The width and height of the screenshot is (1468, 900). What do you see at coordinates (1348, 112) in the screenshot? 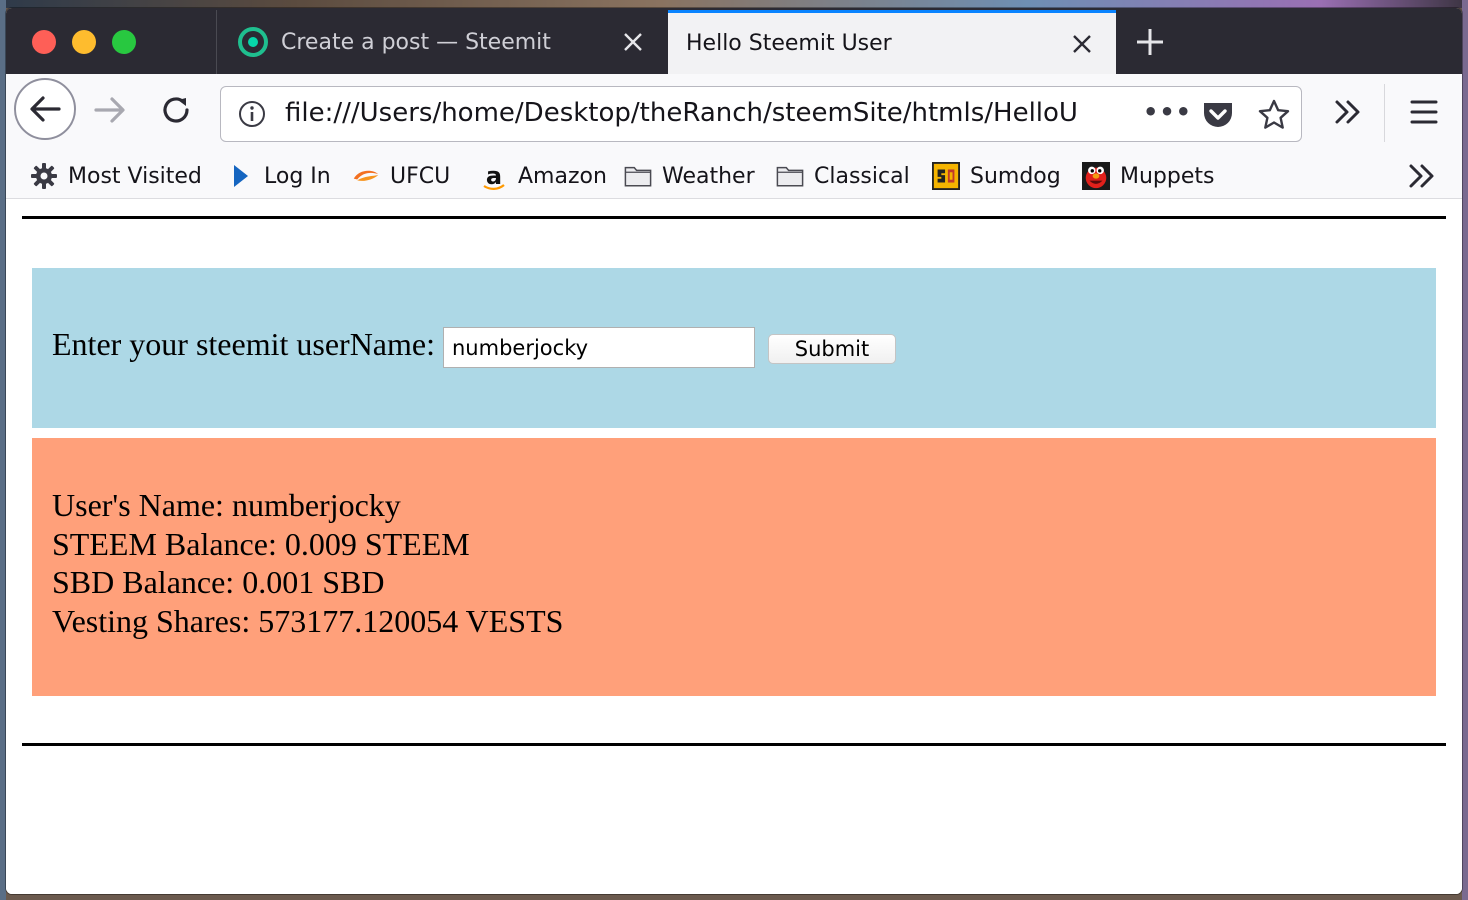
I see `overflow-chevron-icon` at bounding box center [1348, 112].